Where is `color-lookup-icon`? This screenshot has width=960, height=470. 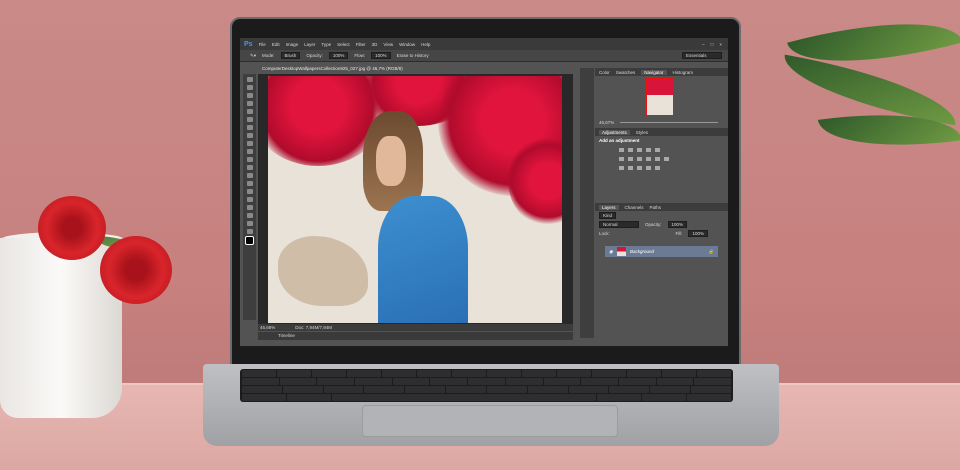
color-lookup-icon is located at coordinates (666, 158).